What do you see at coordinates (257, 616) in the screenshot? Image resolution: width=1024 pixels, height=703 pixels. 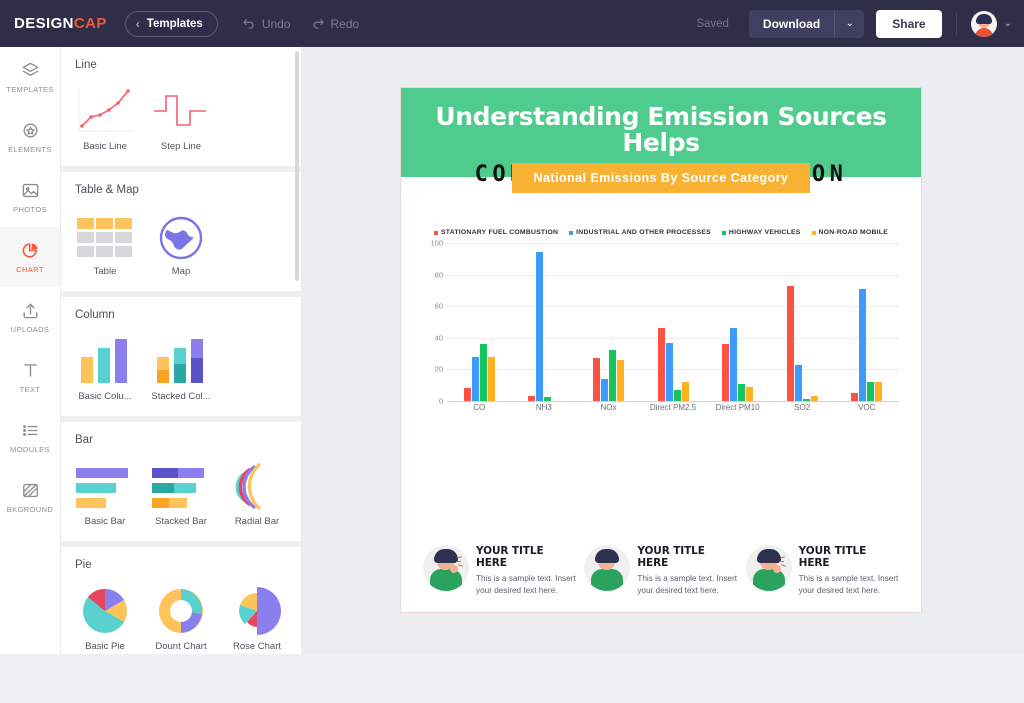 I see `chart-type-rose-chart: Rose Chart` at bounding box center [257, 616].